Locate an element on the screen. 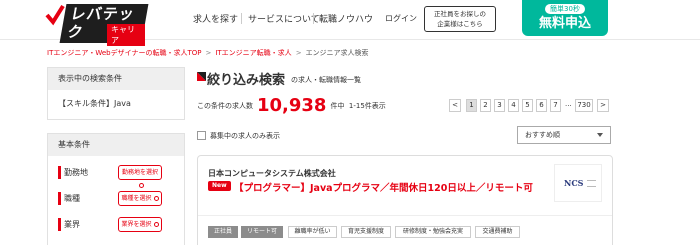 This screenshot has width=700, height=245. select-location-button: 勤務地を選択 is located at coordinates (140, 176).